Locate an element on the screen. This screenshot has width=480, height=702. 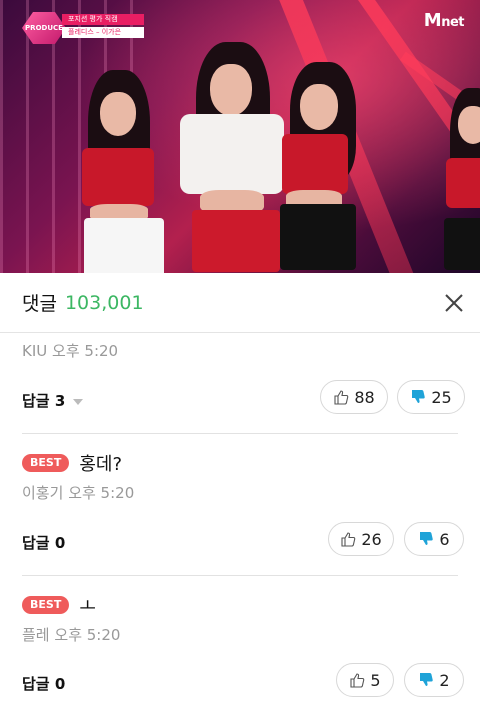
comment-body: BEST 홍데? is located at coordinates (240, 455).